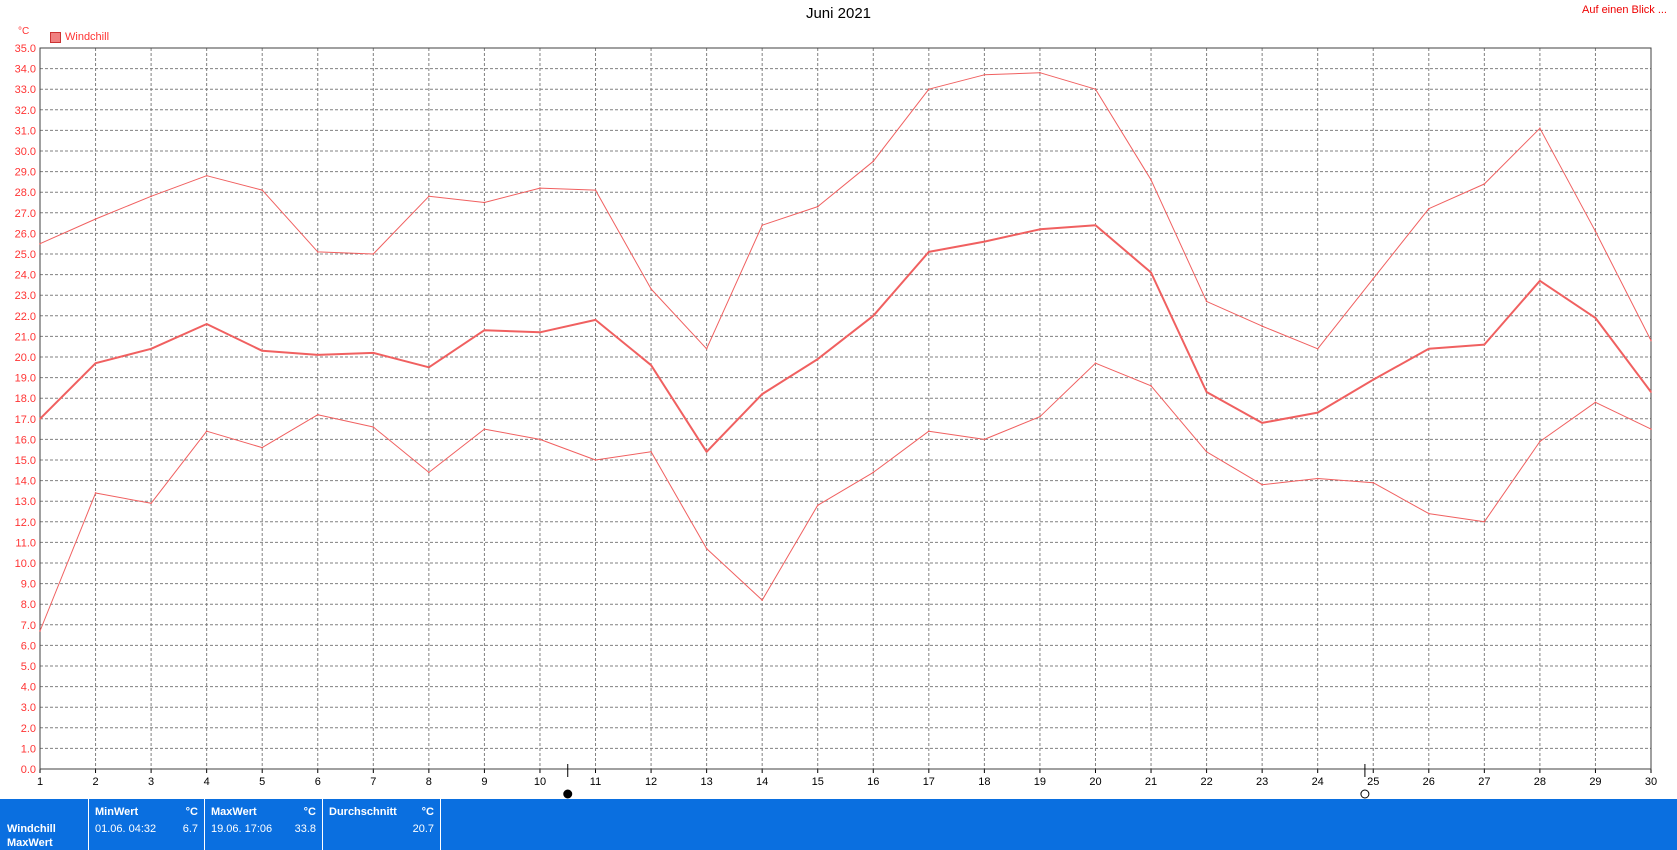  I want to click on x-tick-label: 6, so click(318, 782).